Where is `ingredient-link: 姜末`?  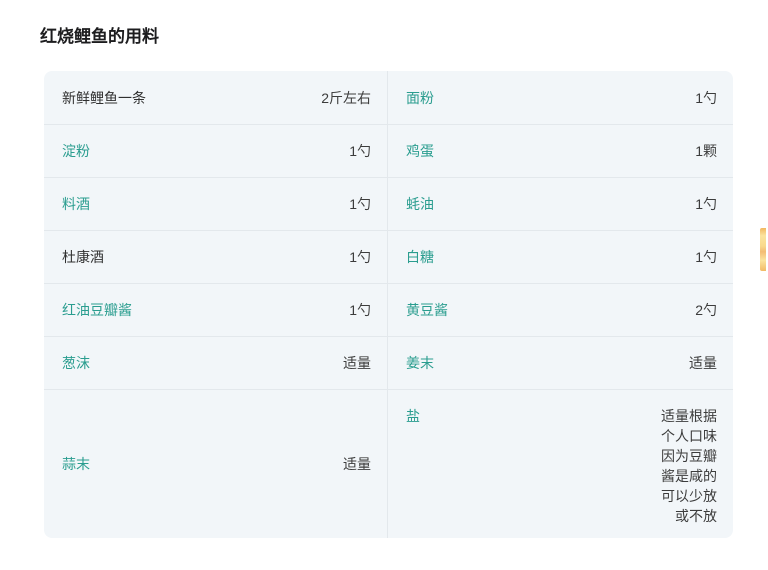 ingredient-link: 姜末 is located at coordinates (420, 363).